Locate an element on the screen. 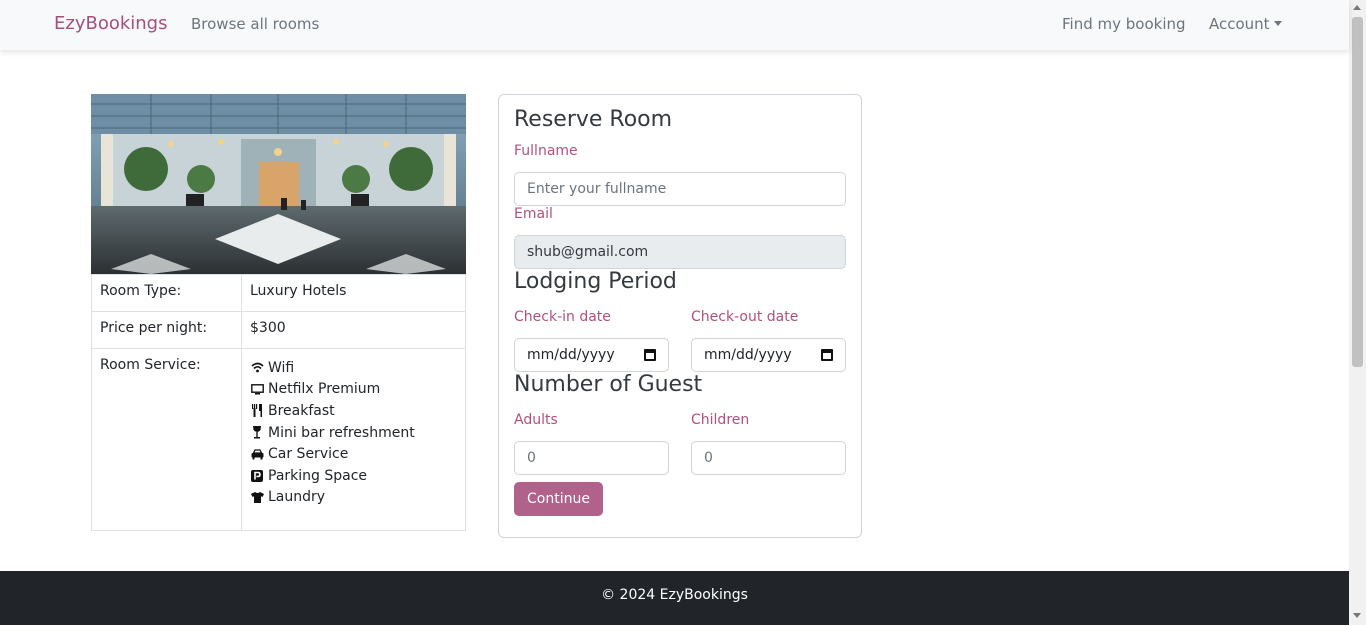  checkin-date-value: mm/dd/yyyy is located at coordinates (571, 355).